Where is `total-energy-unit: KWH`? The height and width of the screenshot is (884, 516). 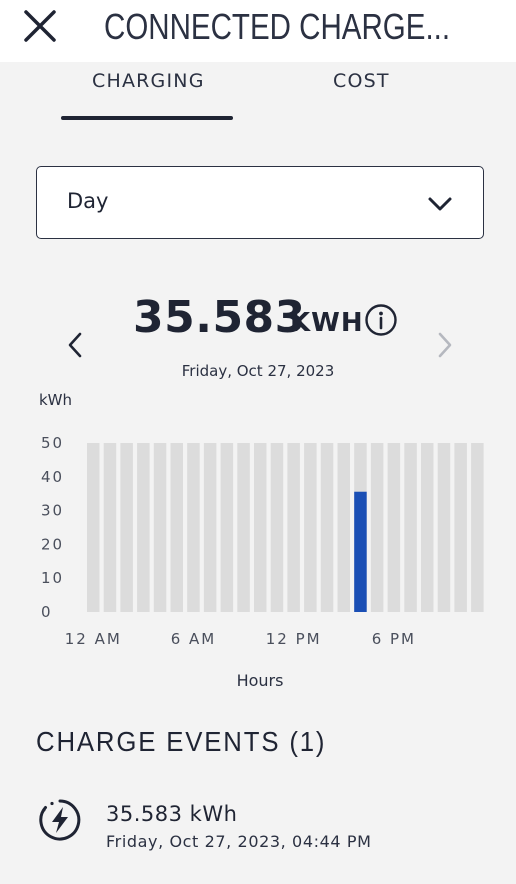
total-energy-unit: KWH is located at coordinates (327, 323).